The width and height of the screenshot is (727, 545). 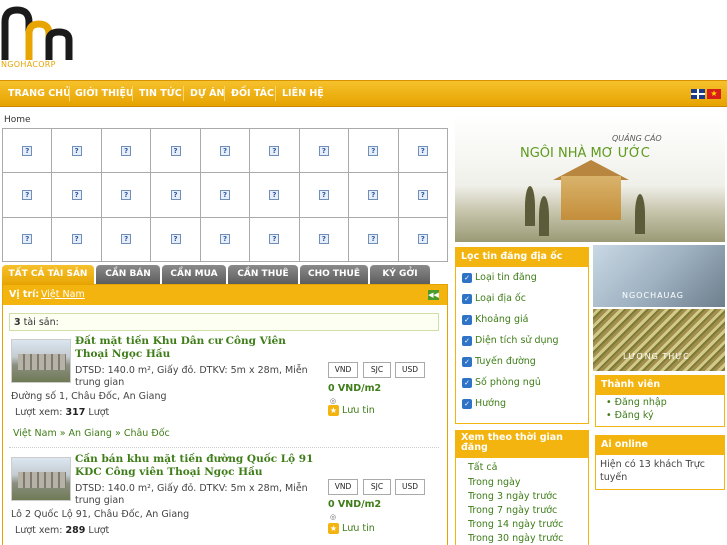 What do you see at coordinates (263, 275) in the screenshot?
I see `tab-to-rent: CẦN THUÊ` at bounding box center [263, 275].